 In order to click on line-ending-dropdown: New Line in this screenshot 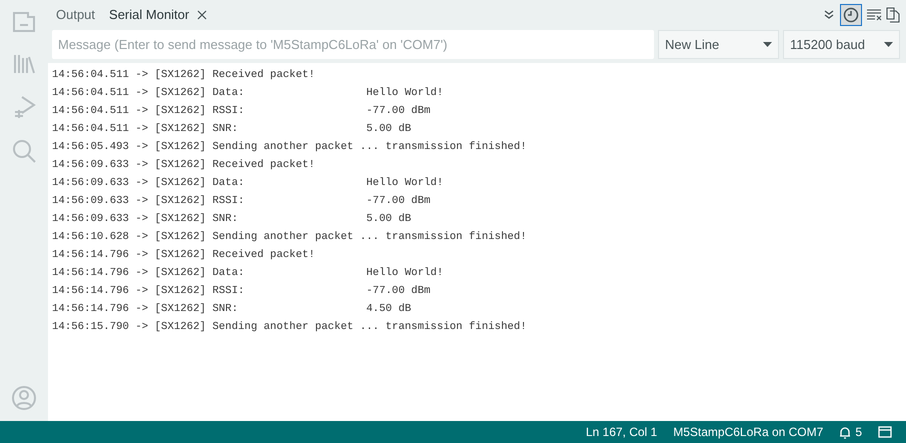, I will do `click(718, 44)`.